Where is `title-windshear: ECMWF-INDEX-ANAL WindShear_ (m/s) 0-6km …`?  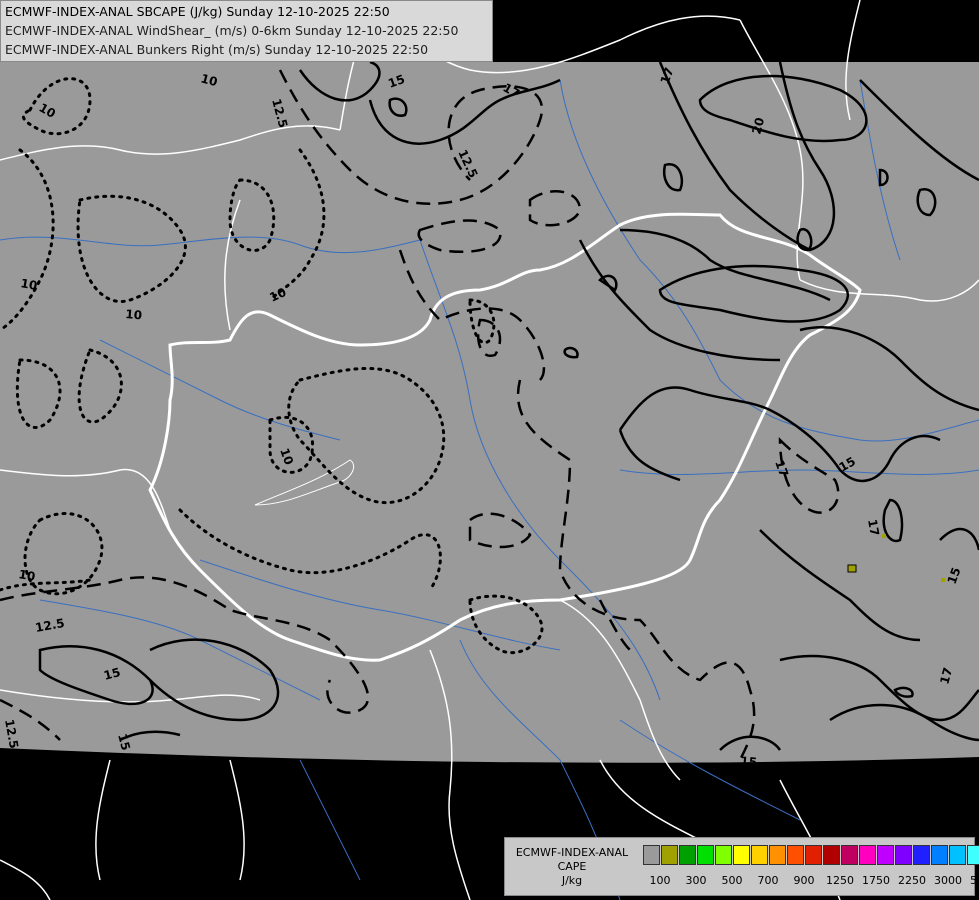
title-windshear: ECMWF-INDEX-ANAL WindShear_ (m/s) 0-6km … is located at coordinates (232, 30).